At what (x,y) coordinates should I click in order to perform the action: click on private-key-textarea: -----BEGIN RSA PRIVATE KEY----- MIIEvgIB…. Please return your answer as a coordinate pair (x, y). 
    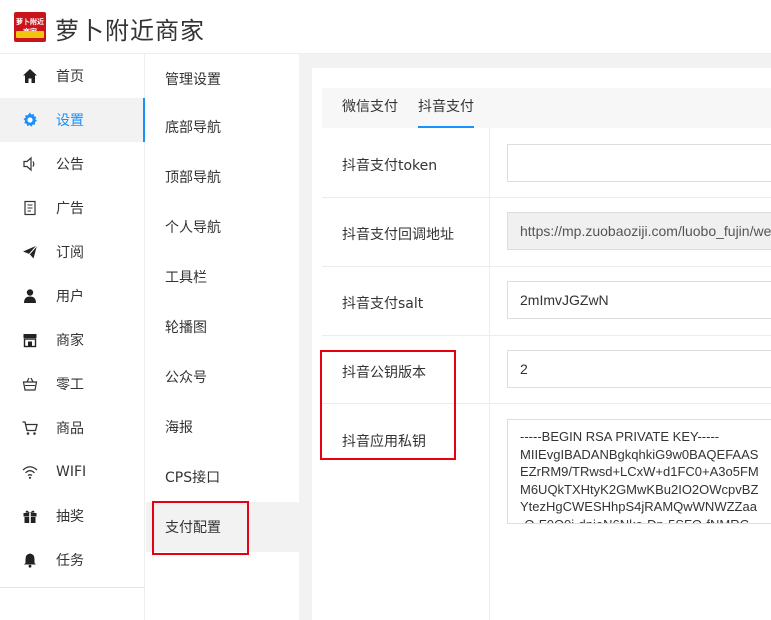
    Looking at the image, I should click on (639, 471).